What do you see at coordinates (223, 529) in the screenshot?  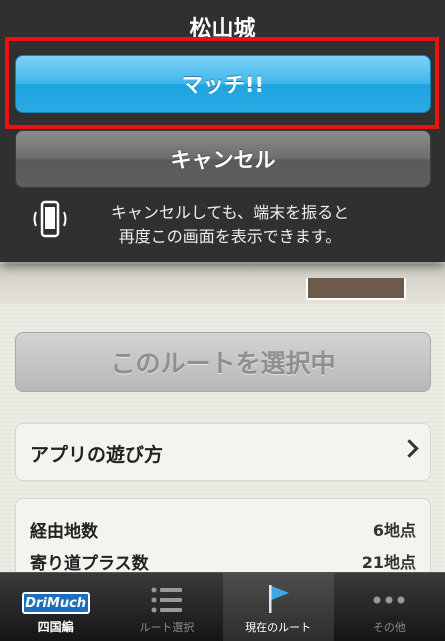 I see `stat-row-waypoints: 経由地数 6地点` at bounding box center [223, 529].